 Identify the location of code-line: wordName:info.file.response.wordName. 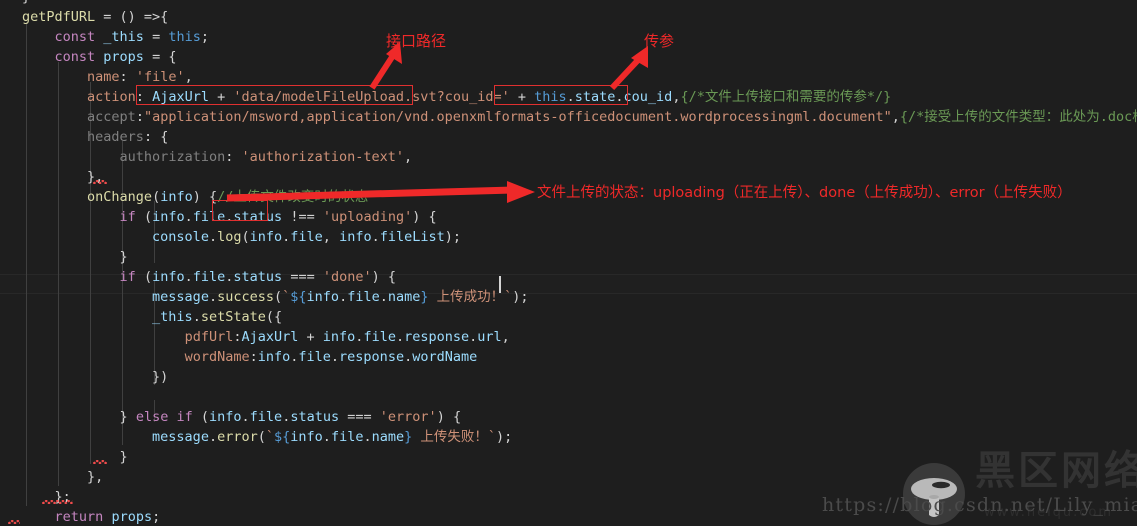
(331, 357).